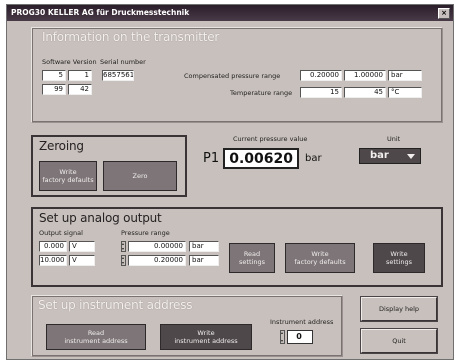 This screenshot has height=361, width=458. I want to click on unit-select-label: Unit, so click(394, 139).